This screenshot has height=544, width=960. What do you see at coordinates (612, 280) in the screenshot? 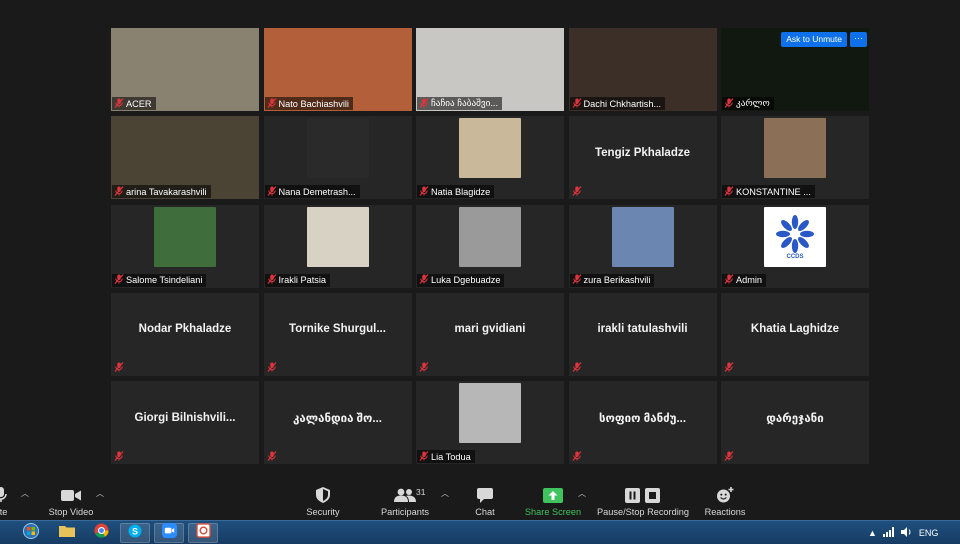
I see `participant-label: zura Berikashvili` at bounding box center [612, 280].